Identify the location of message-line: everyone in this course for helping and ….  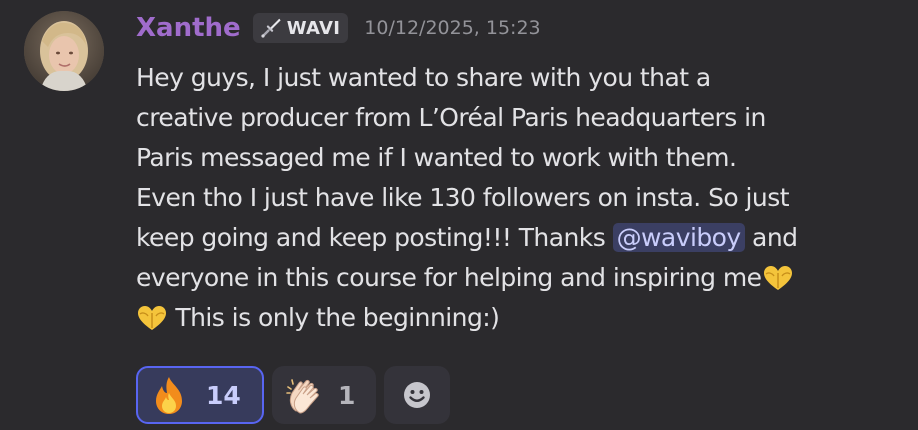
(516, 278).